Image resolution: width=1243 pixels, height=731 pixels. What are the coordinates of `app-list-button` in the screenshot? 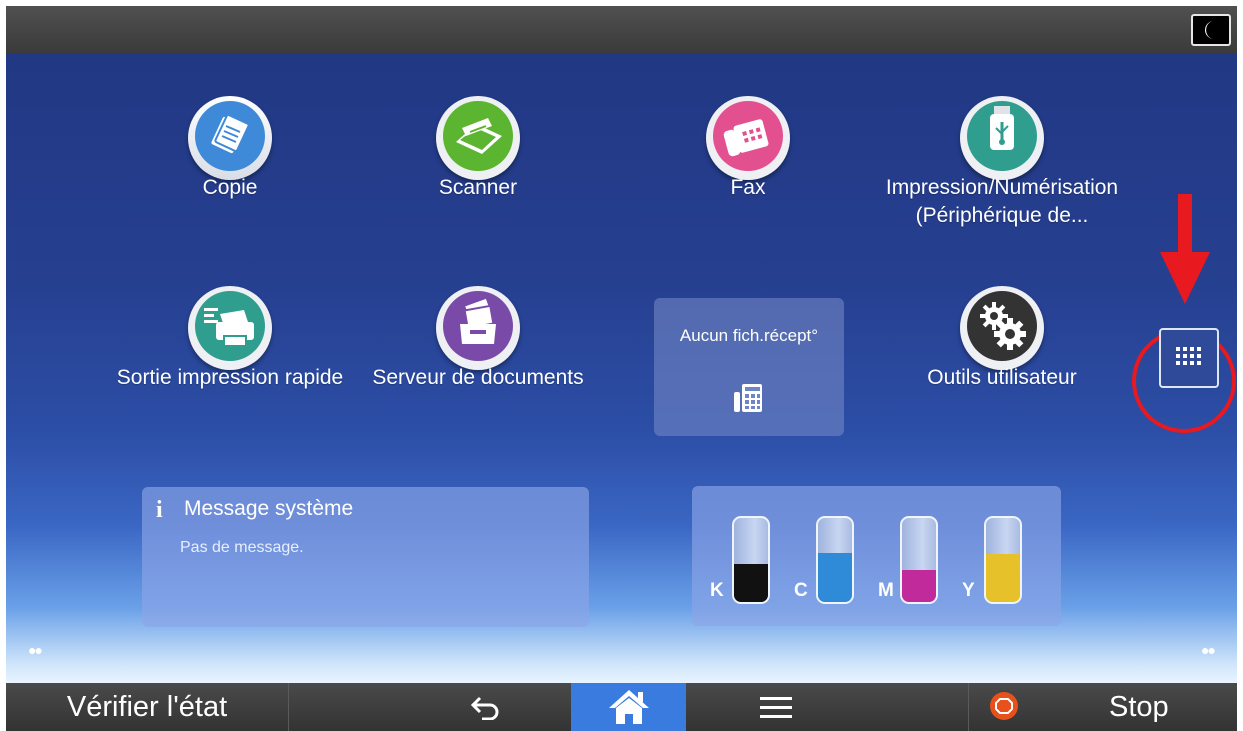 It's located at (1189, 358).